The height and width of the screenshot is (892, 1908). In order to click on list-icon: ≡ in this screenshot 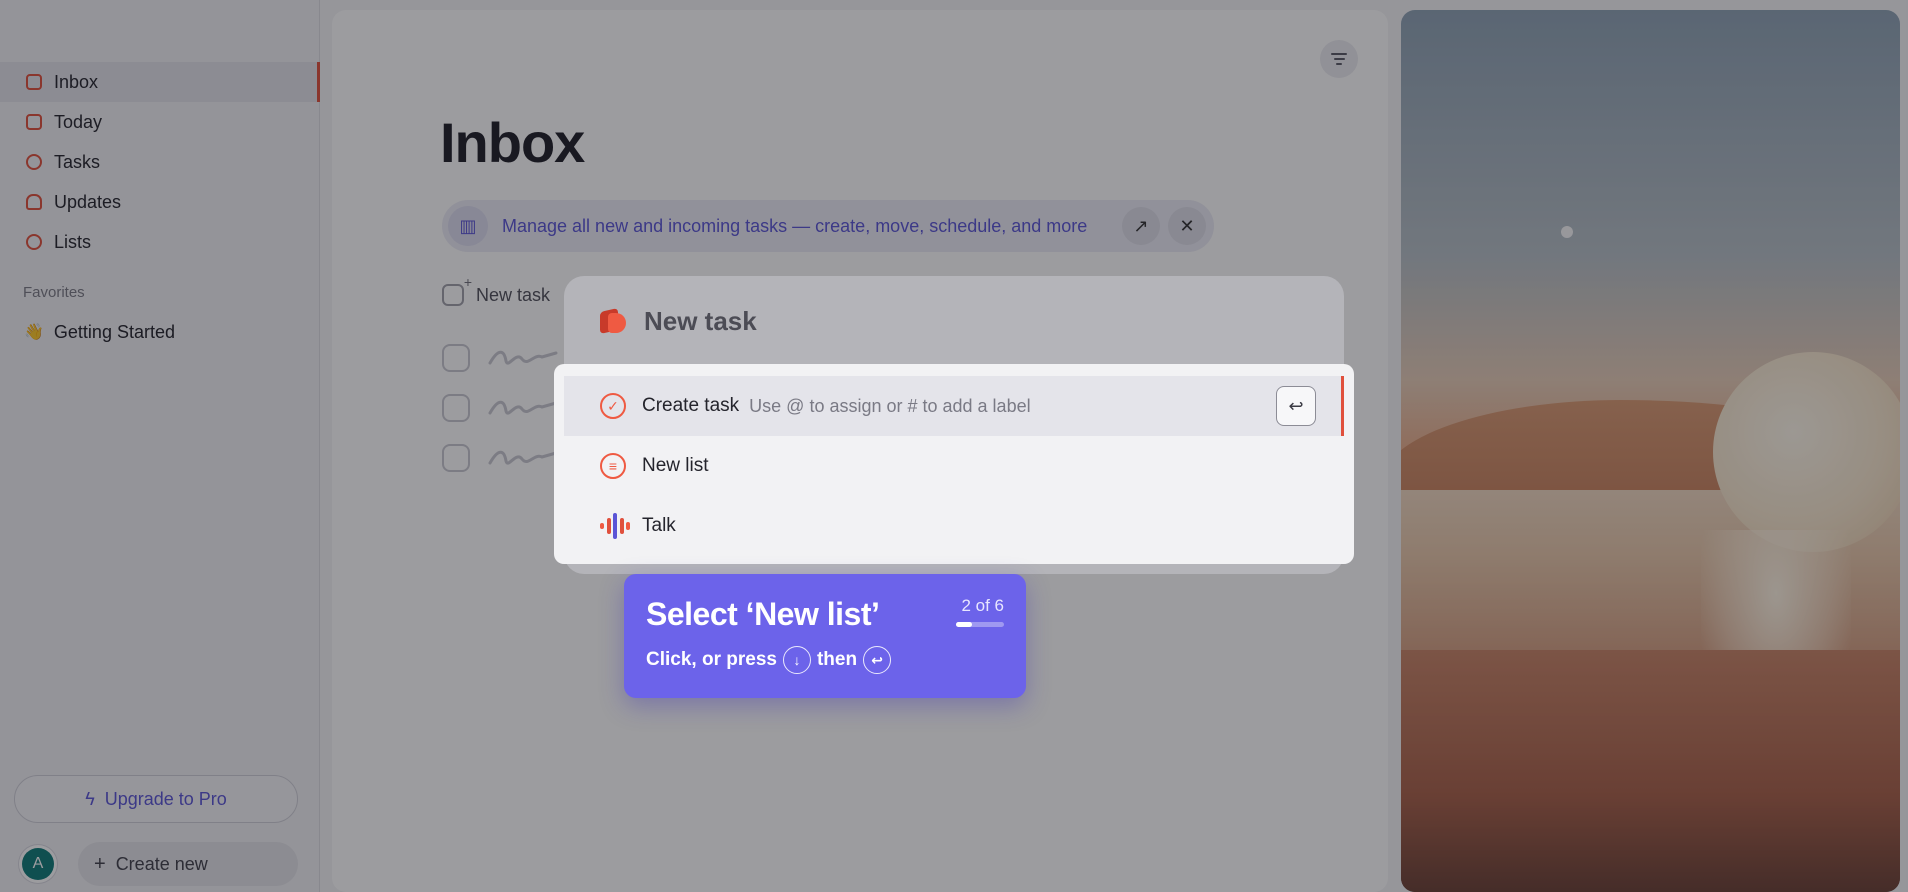, I will do `click(613, 466)`.